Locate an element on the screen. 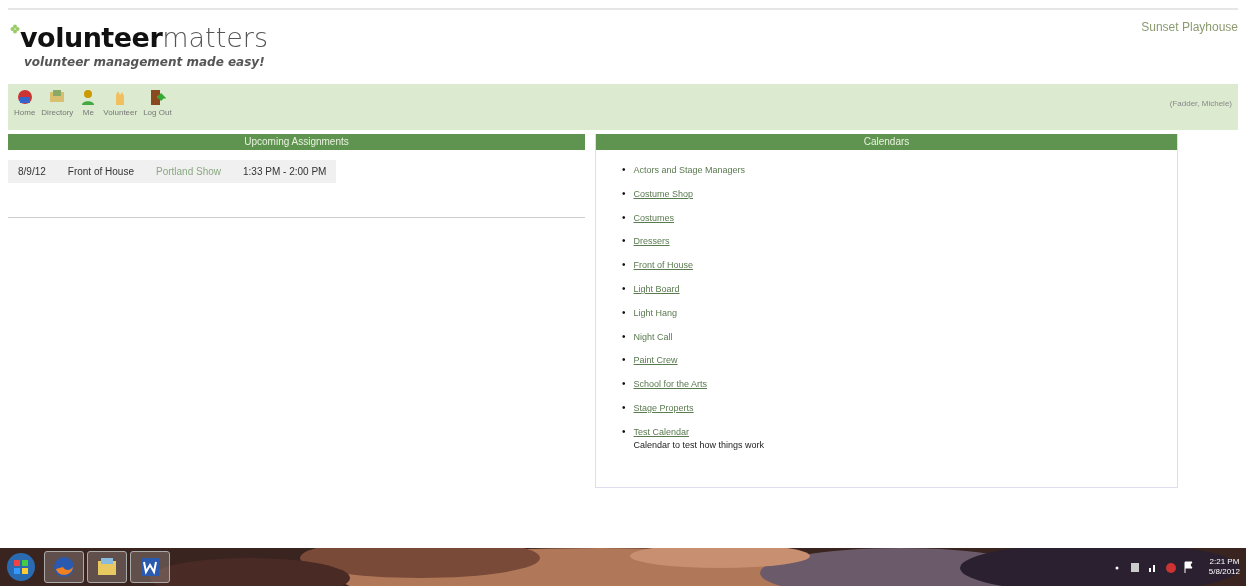 This screenshot has height=586, width=1246. calendar-link: Stage Properts is located at coordinates (663, 407).